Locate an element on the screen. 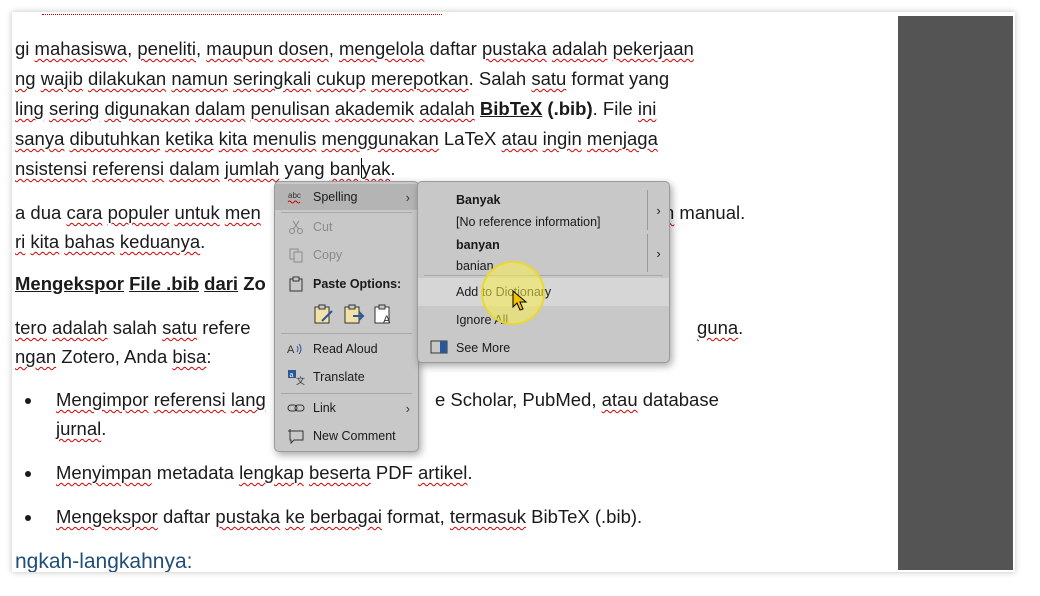 Image resolution: width=1040 pixels, height=596 pixels. text-run: dilakukan is located at coordinates (127, 78).